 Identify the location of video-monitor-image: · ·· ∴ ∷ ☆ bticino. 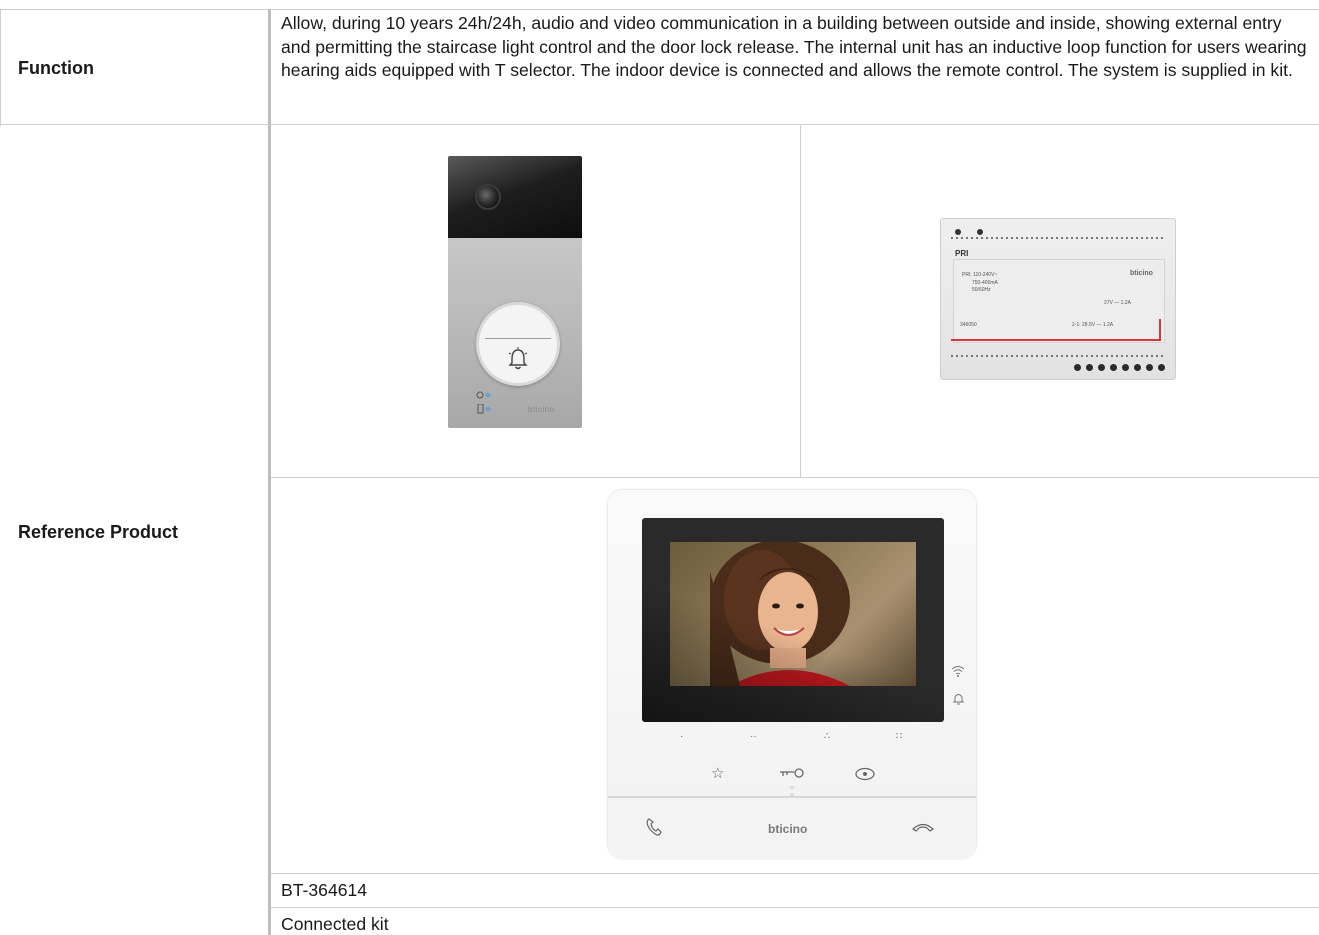
(792, 675).